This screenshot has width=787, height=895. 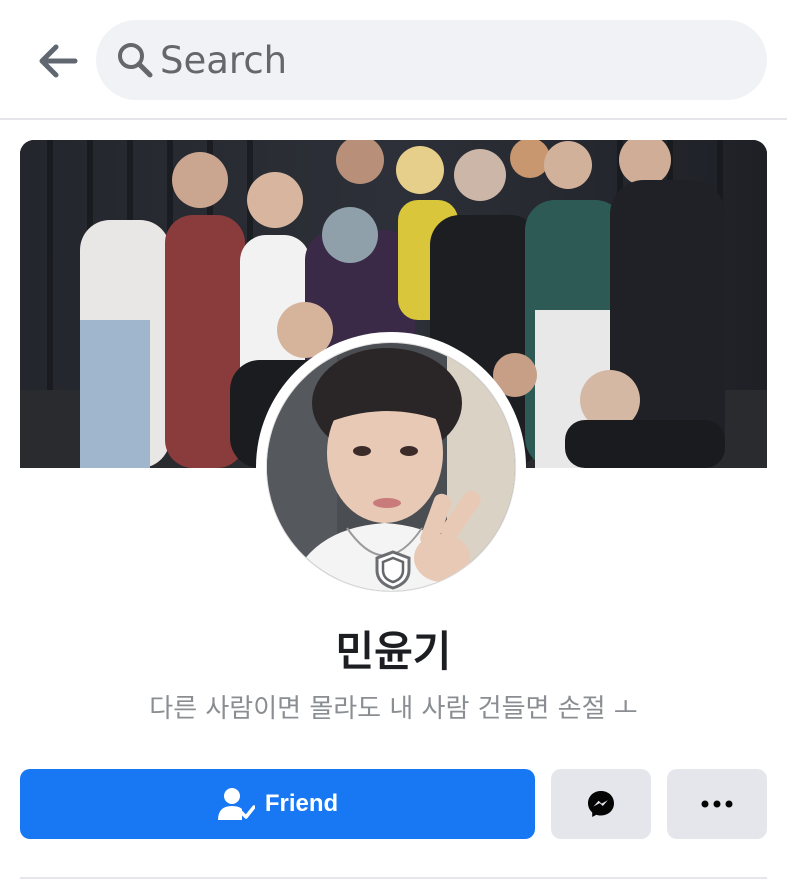 I want to click on messenger-button, so click(x=601, y=804).